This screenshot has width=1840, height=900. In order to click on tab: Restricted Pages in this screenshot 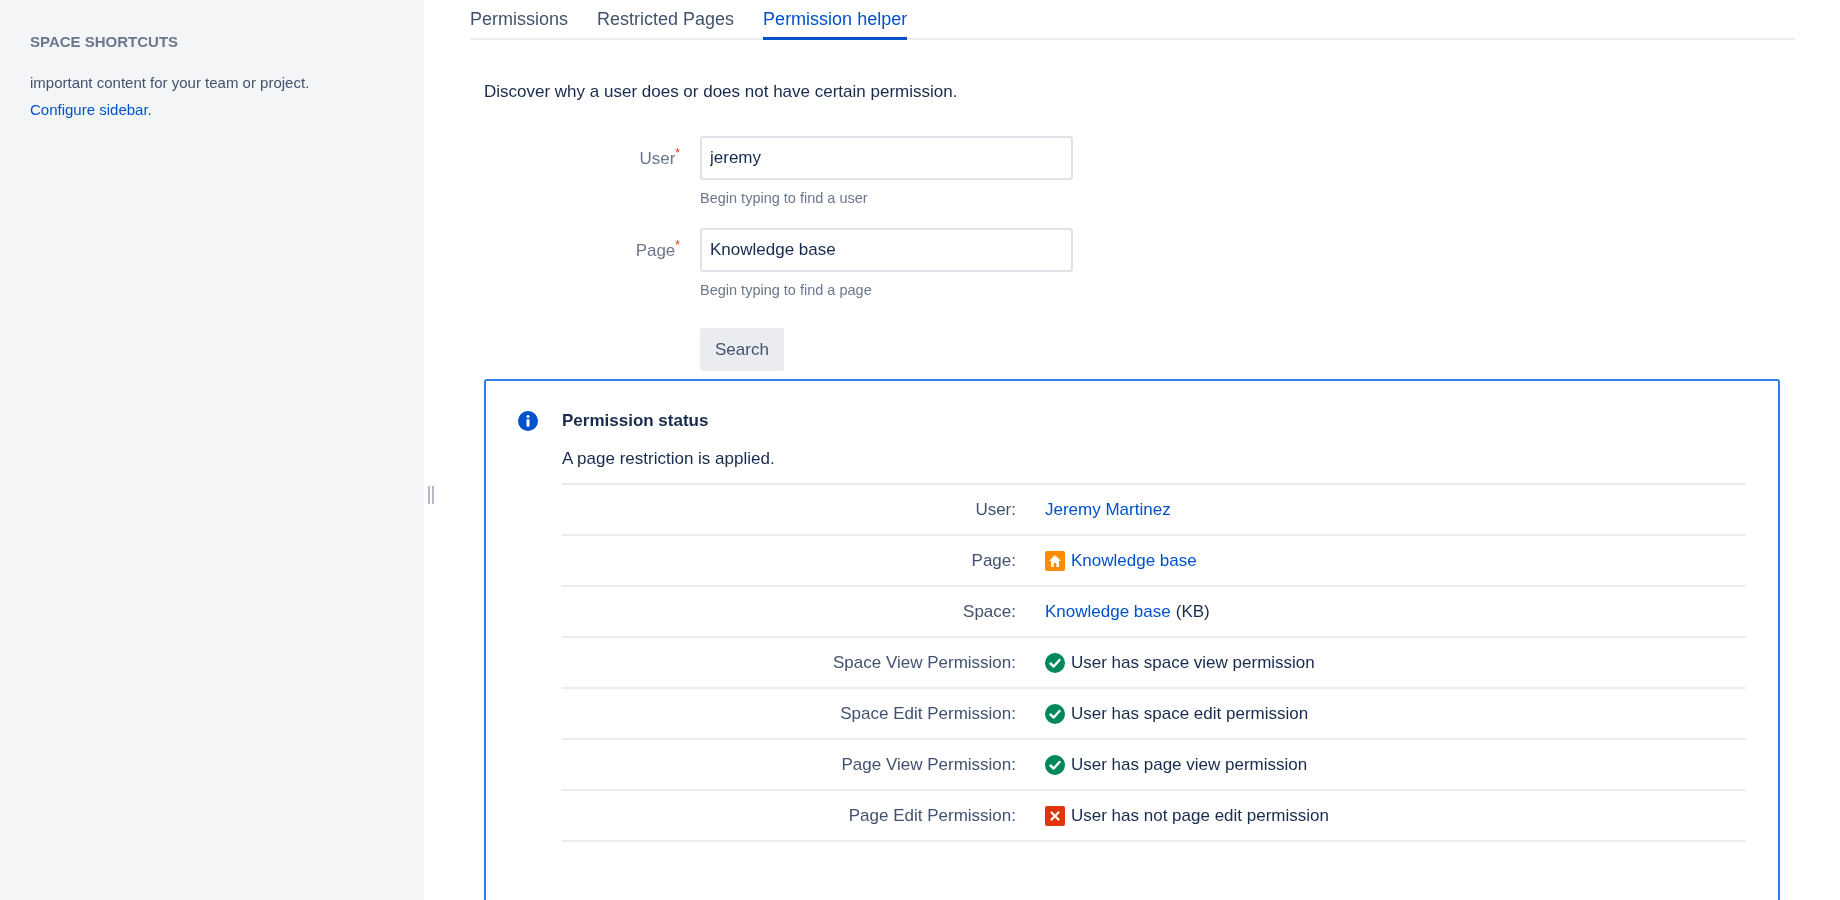, I will do `click(666, 24)`.